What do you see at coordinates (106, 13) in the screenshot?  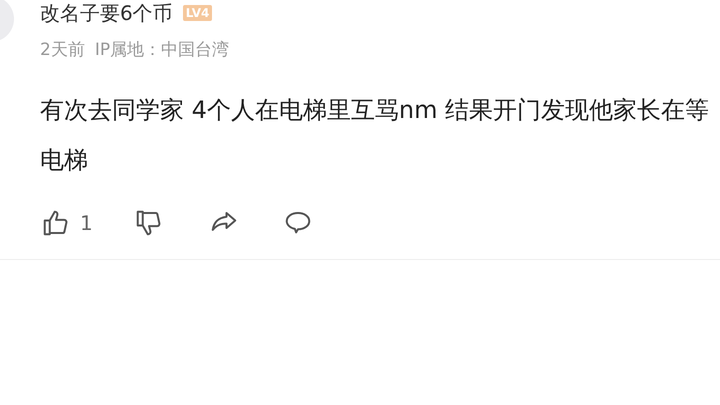 I see `username: 改名子要6个币` at bounding box center [106, 13].